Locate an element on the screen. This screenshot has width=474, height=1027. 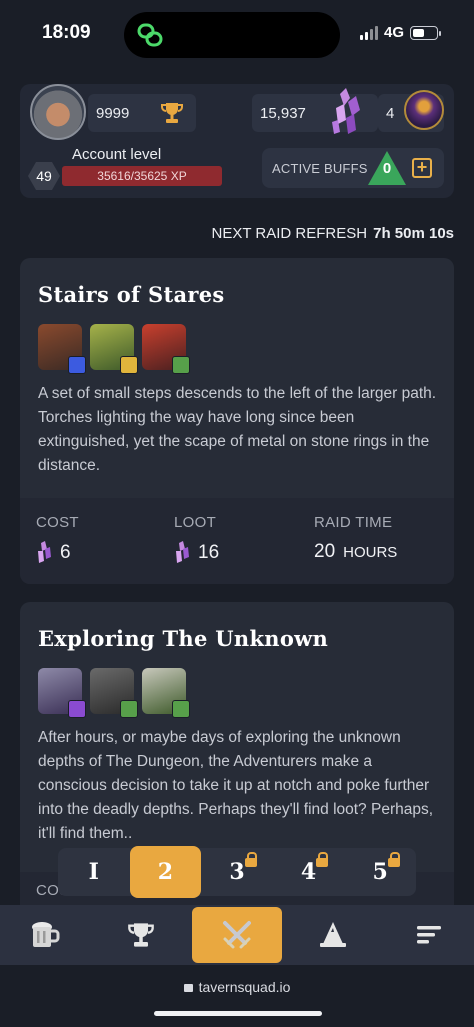
page-button-4: 4 is located at coordinates (309, 872).